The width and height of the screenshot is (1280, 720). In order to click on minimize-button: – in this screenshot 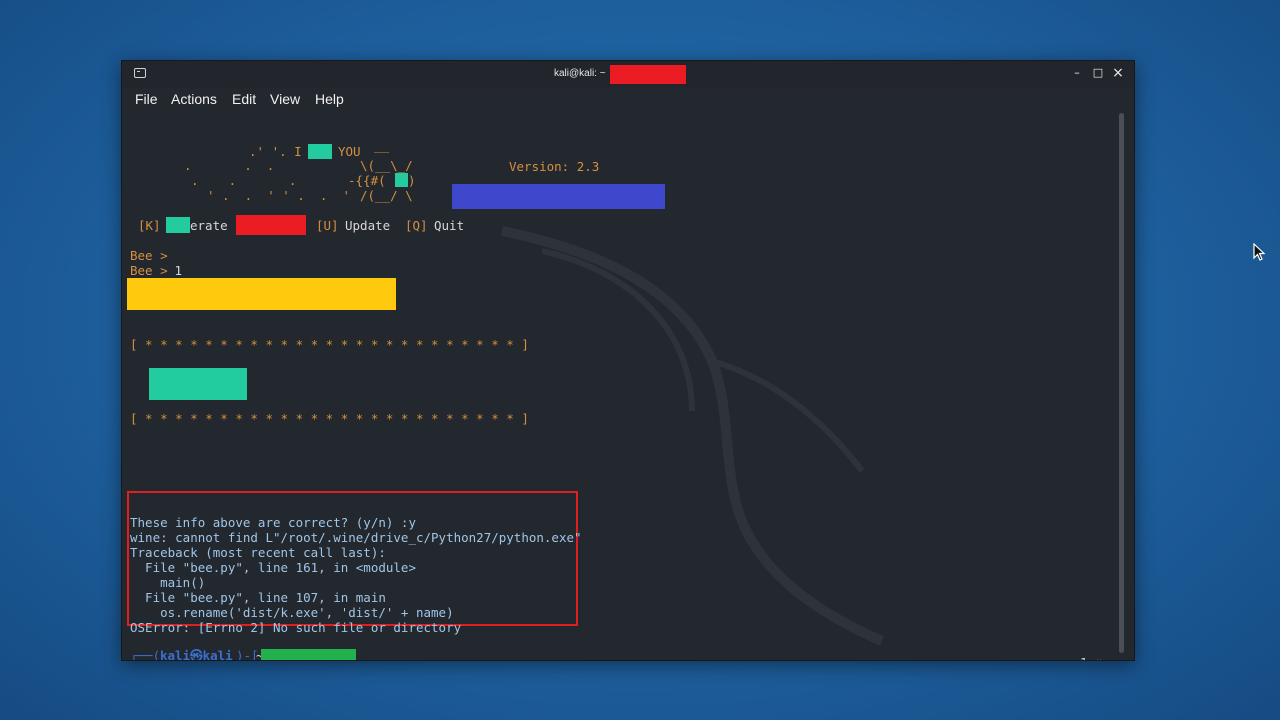, I will do `click(1077, 73)`.